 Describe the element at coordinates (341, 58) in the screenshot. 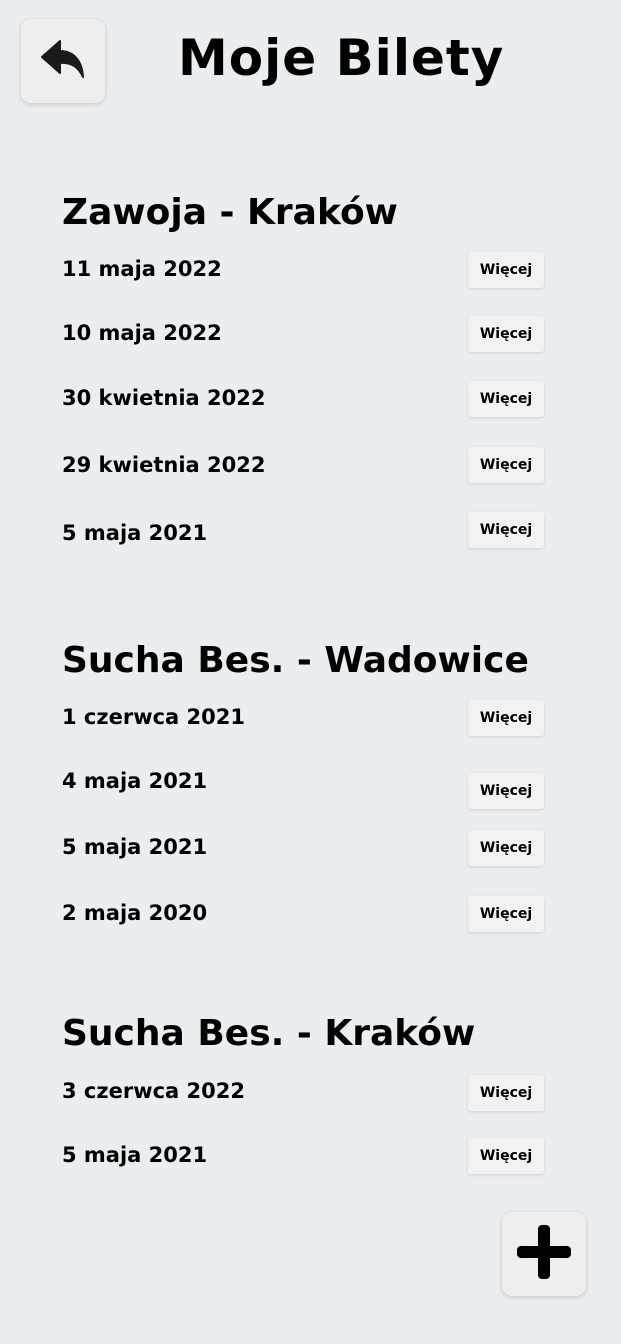

I see `page-title: Moje Bilety` at that location.